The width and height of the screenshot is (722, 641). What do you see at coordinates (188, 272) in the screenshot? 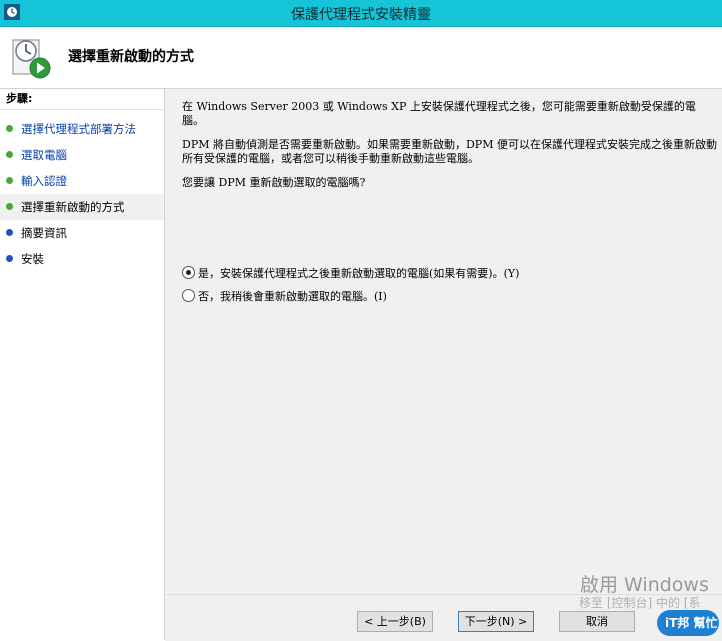
I see `restart-yes-radio` at bounding box center [188, 272].